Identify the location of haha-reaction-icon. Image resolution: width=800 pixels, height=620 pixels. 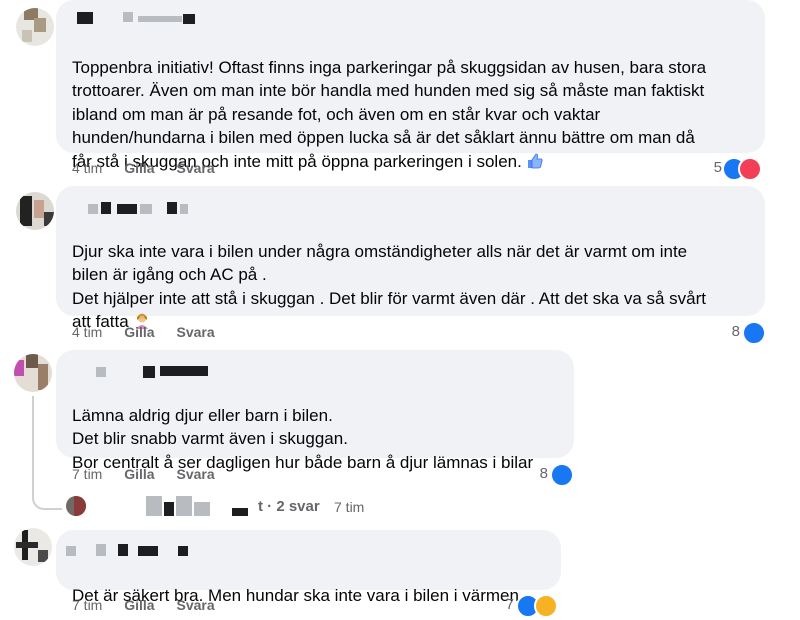
(546, 606).